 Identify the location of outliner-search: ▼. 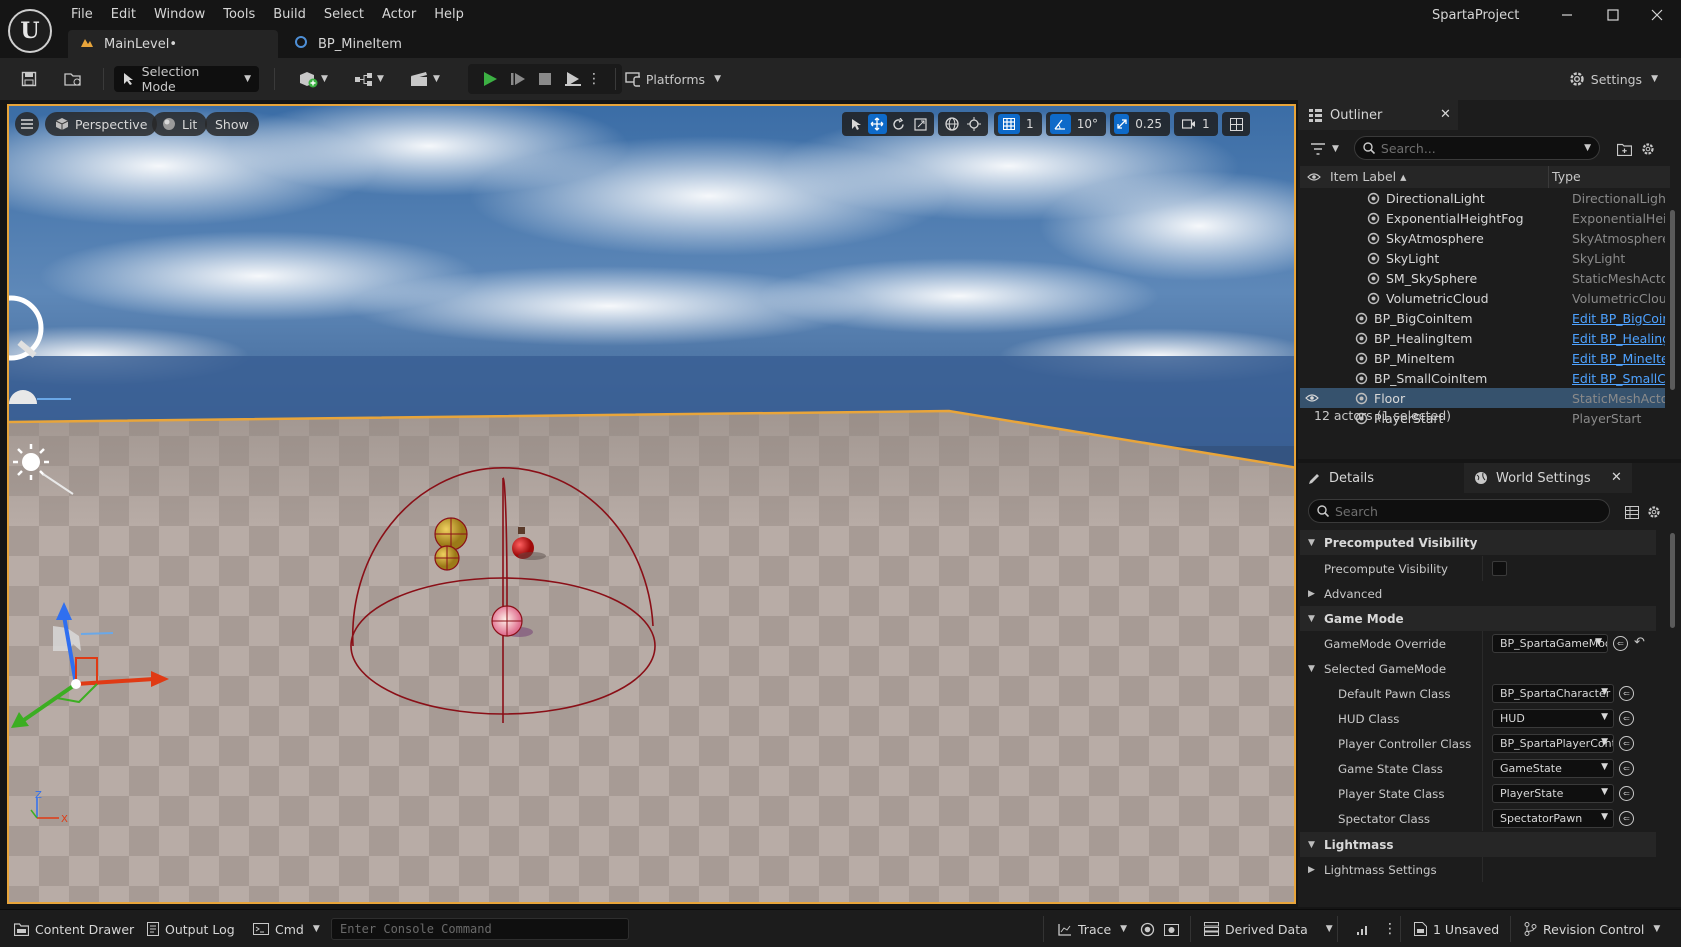
(1477, 148).